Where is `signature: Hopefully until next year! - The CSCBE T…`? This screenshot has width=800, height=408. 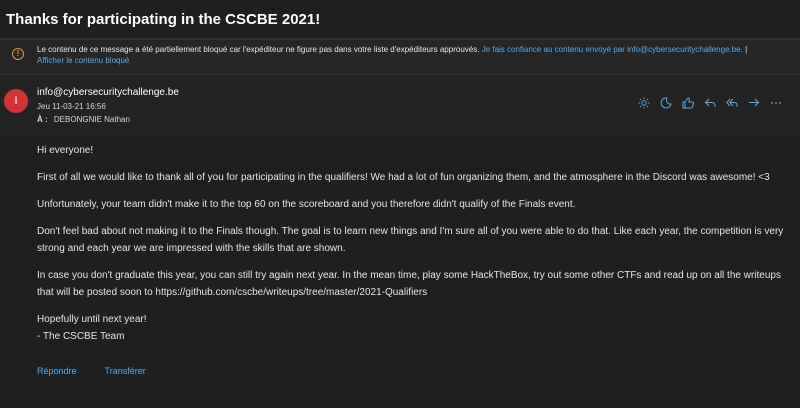
signature: Hopefully until next year! - The CSCBE T… is located at coordinates (412, 328).